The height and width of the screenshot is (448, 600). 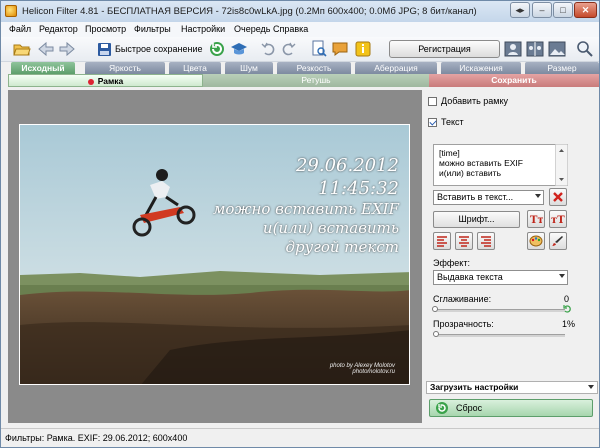 What do you see at coordinates (449, 153) in the screenshot?
I see `text-line-1: [time]` at bounding box center [449, 153].